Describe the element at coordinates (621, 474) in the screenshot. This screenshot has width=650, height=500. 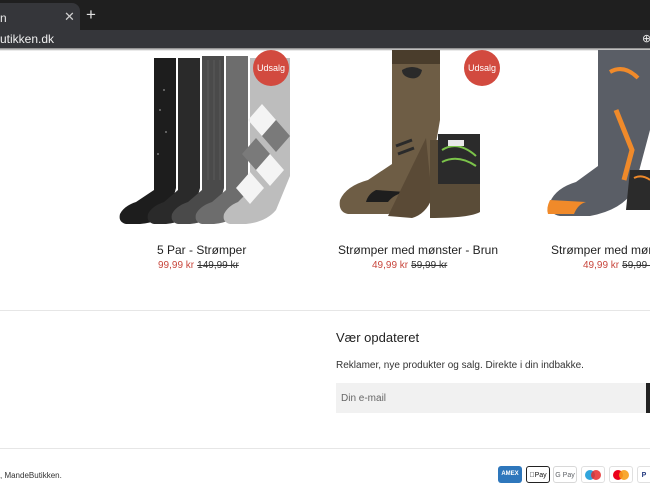
I see `mastercard-icon` at that location.